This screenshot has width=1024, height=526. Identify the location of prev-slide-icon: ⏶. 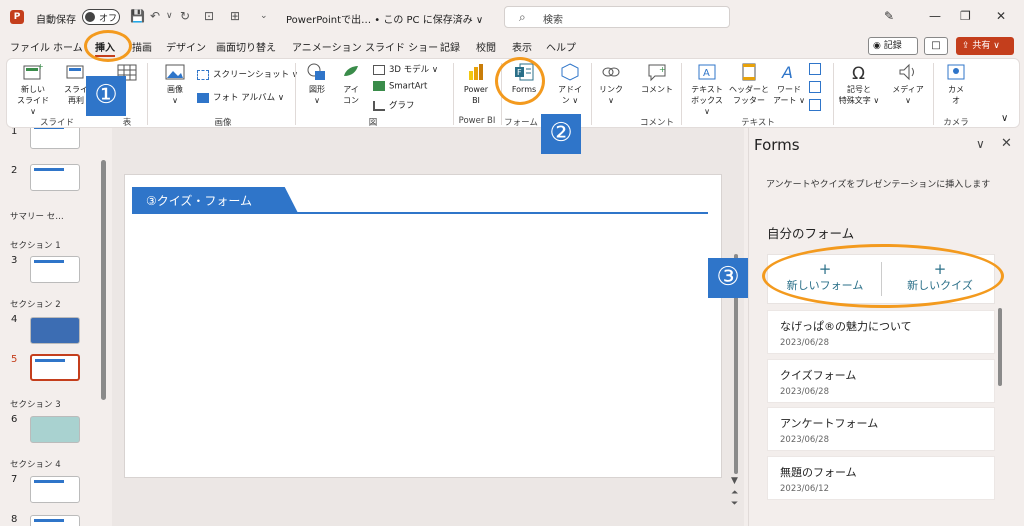
(734, 493).